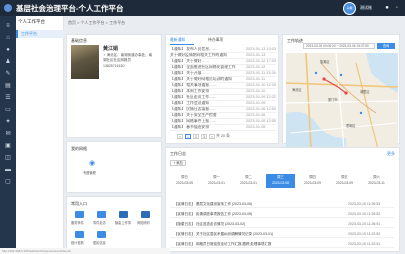 The image size is (405, 254). Describe the element at coordinates (8, 8) in the screenshot. I see `logo` at that location.